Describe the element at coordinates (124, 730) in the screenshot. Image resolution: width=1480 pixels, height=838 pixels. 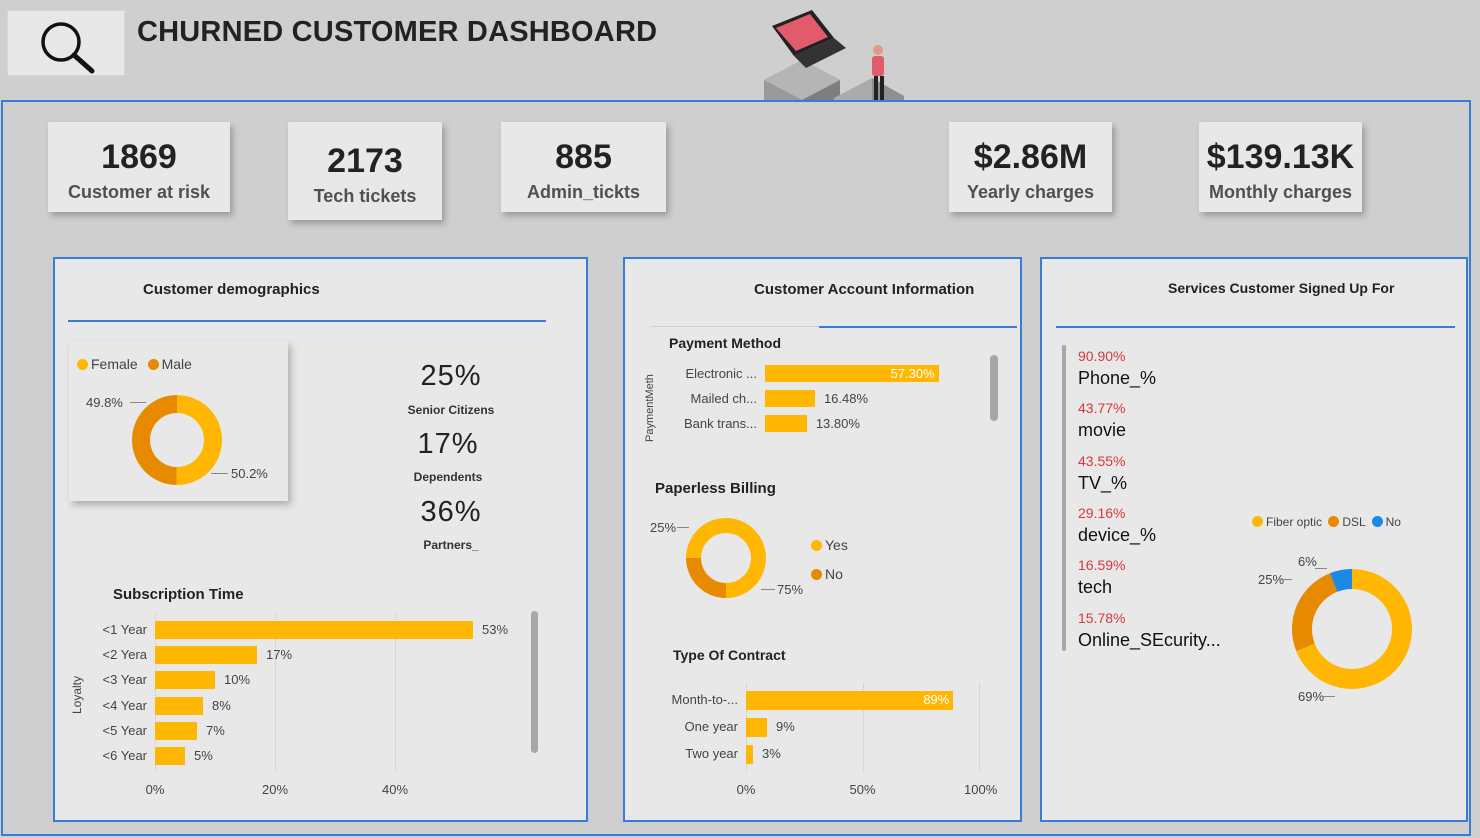
I see `category-label: <5 Year` at that location.